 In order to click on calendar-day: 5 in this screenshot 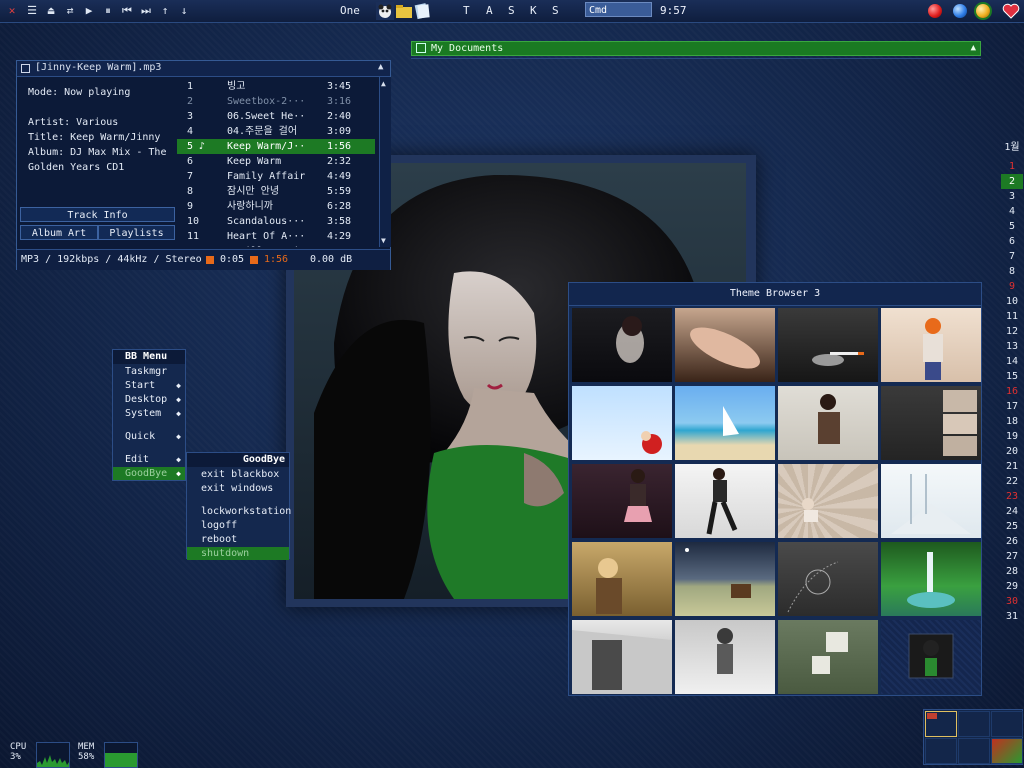, I will do `click(1012, 226)`.